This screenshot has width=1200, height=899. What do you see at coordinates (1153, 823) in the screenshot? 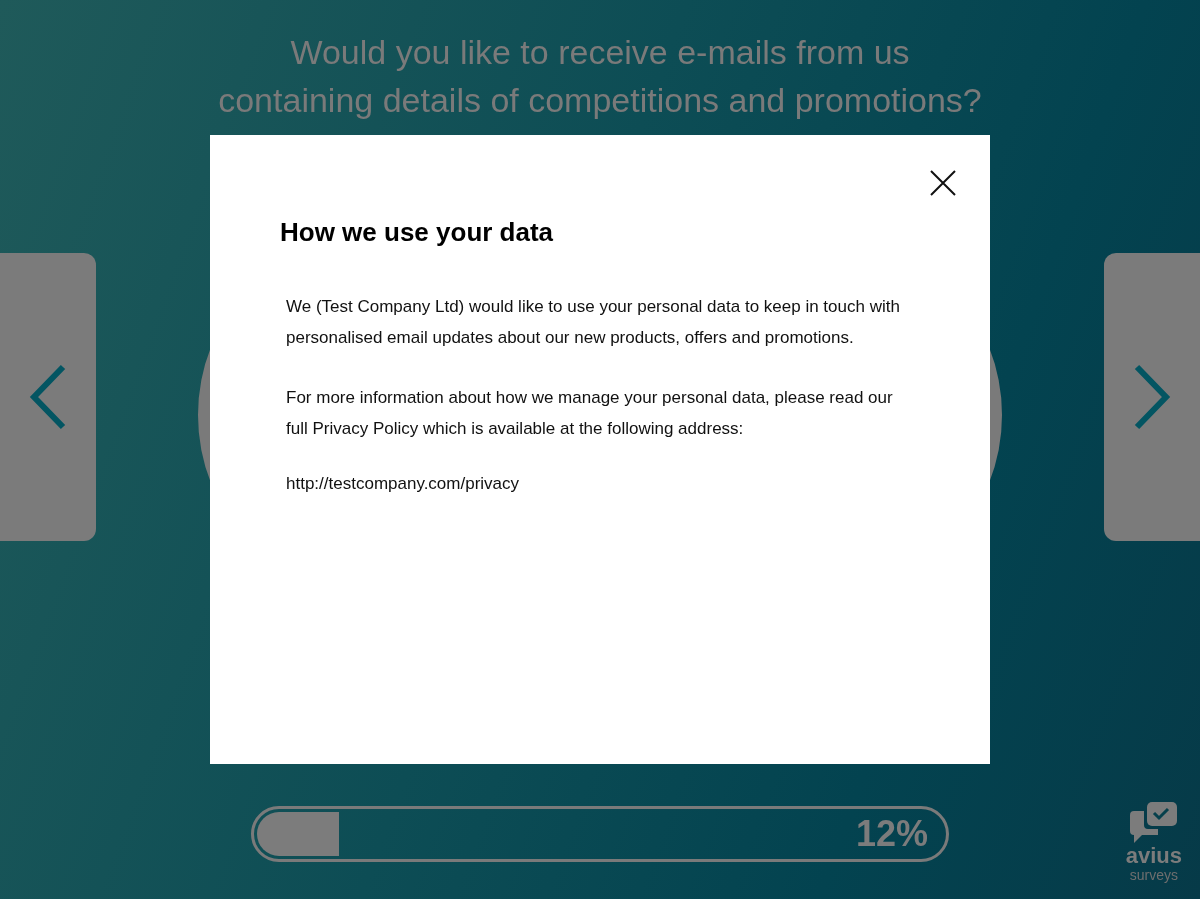
I see `chat-check-icon` at bounding box center [1153, 823].